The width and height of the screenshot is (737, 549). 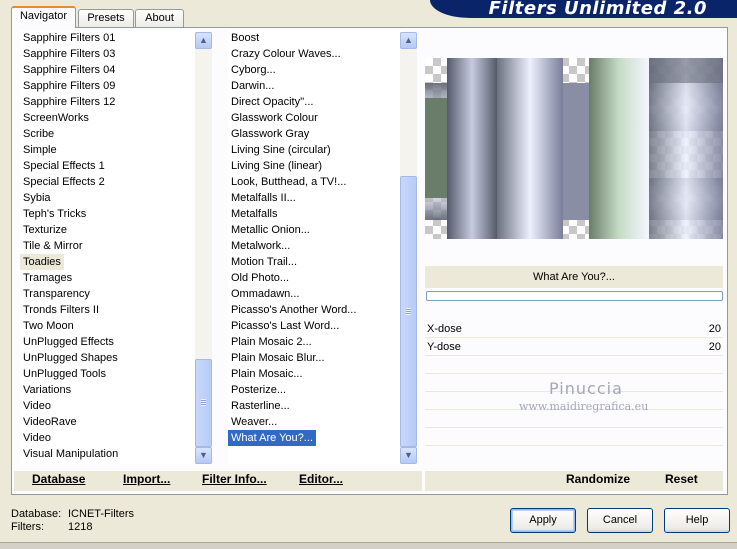 I want to click on list-item: Glasswork Colour, so click(x=316, y=118).